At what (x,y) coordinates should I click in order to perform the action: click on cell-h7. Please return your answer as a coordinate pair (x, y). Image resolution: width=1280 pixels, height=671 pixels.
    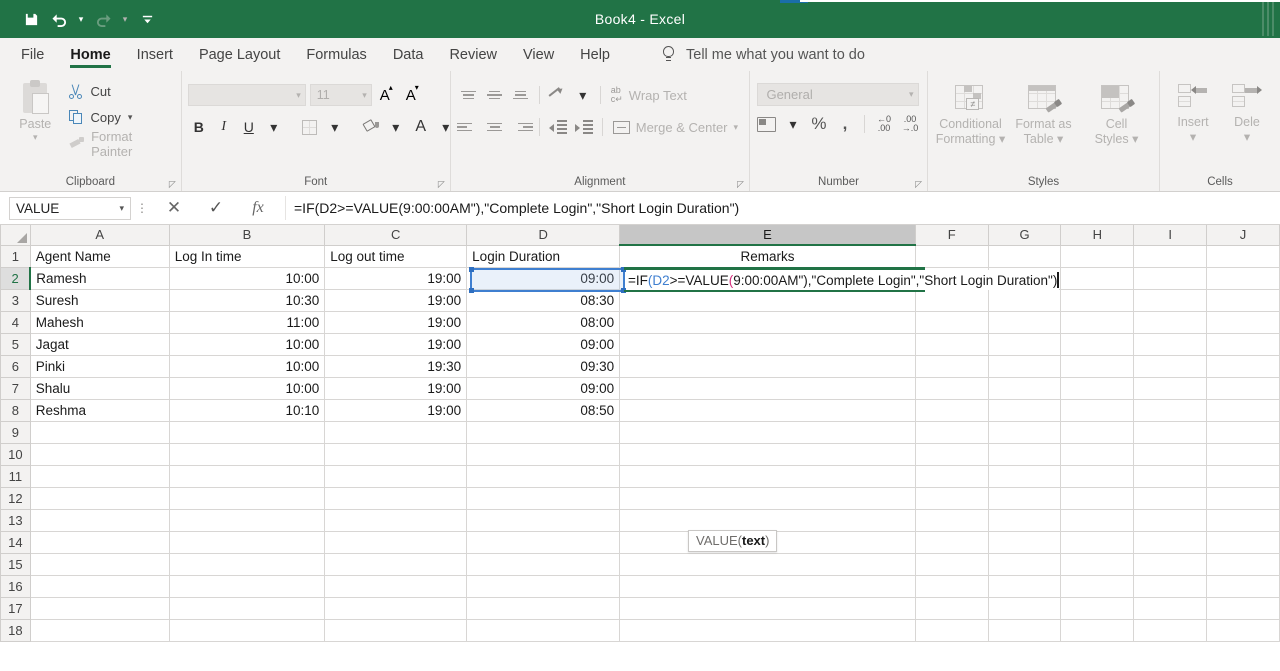
    Looking at the image, I should click on (1097, 388).